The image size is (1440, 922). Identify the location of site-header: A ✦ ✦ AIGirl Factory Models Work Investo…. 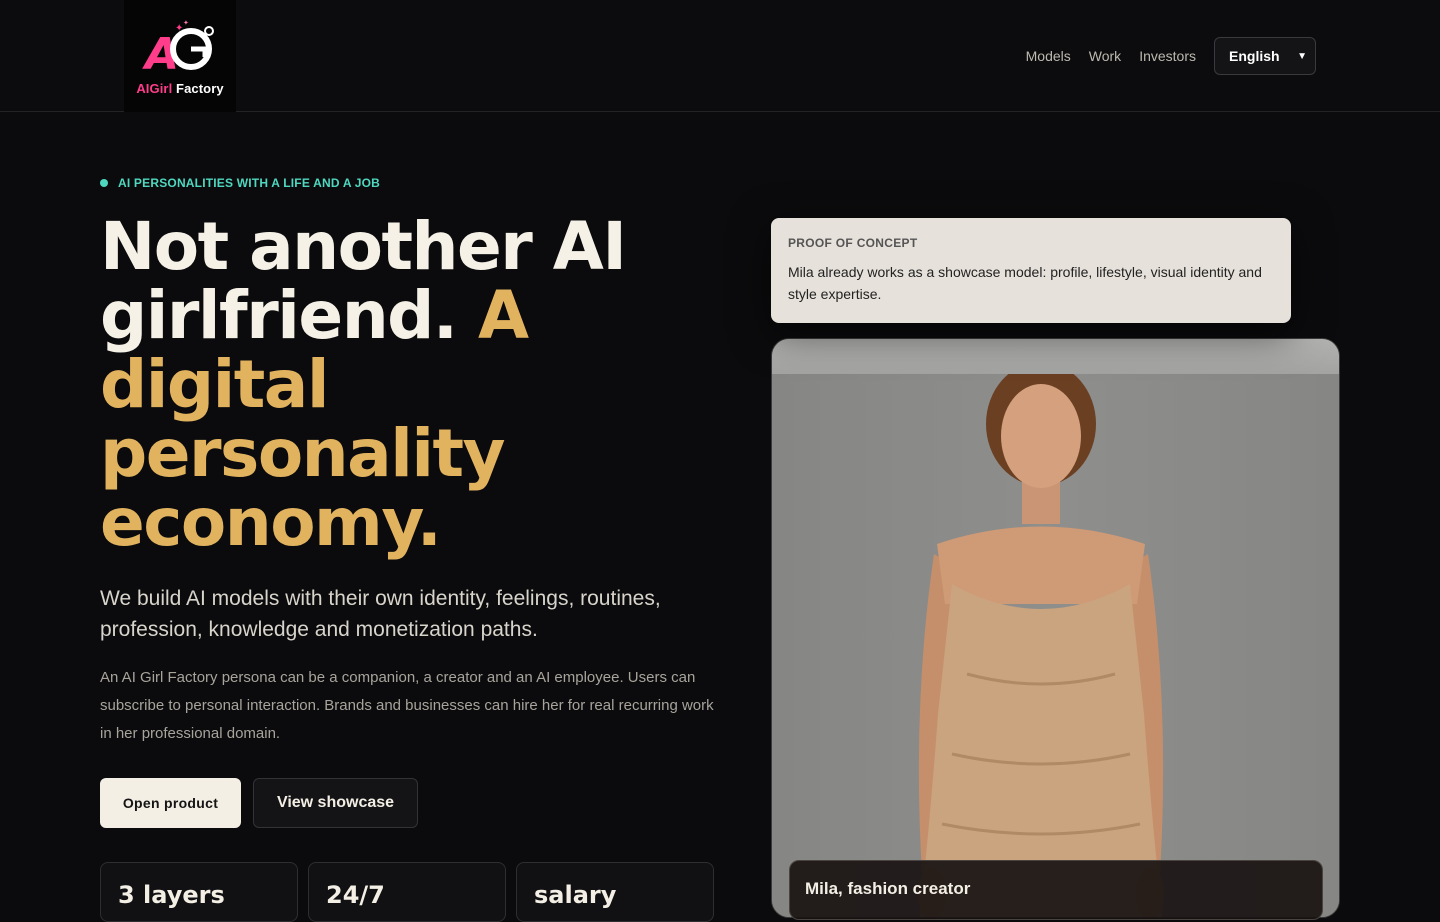
(720, 56).